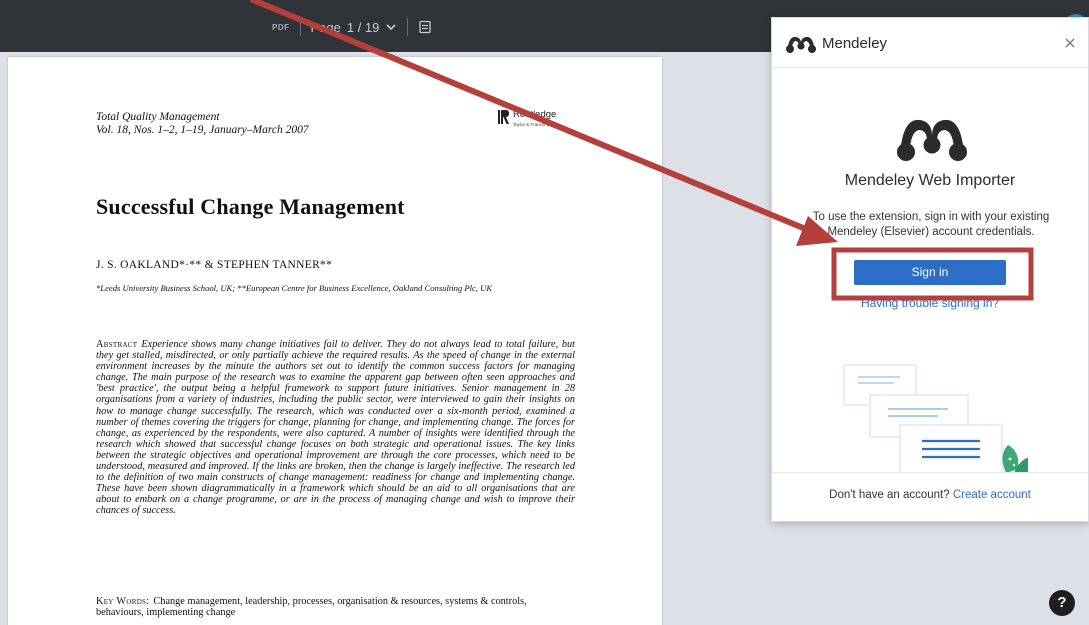  What do you see at coordinates (1070, 43) in the screenshot?
I see `close-icon` at bounding box center [1070, 43].